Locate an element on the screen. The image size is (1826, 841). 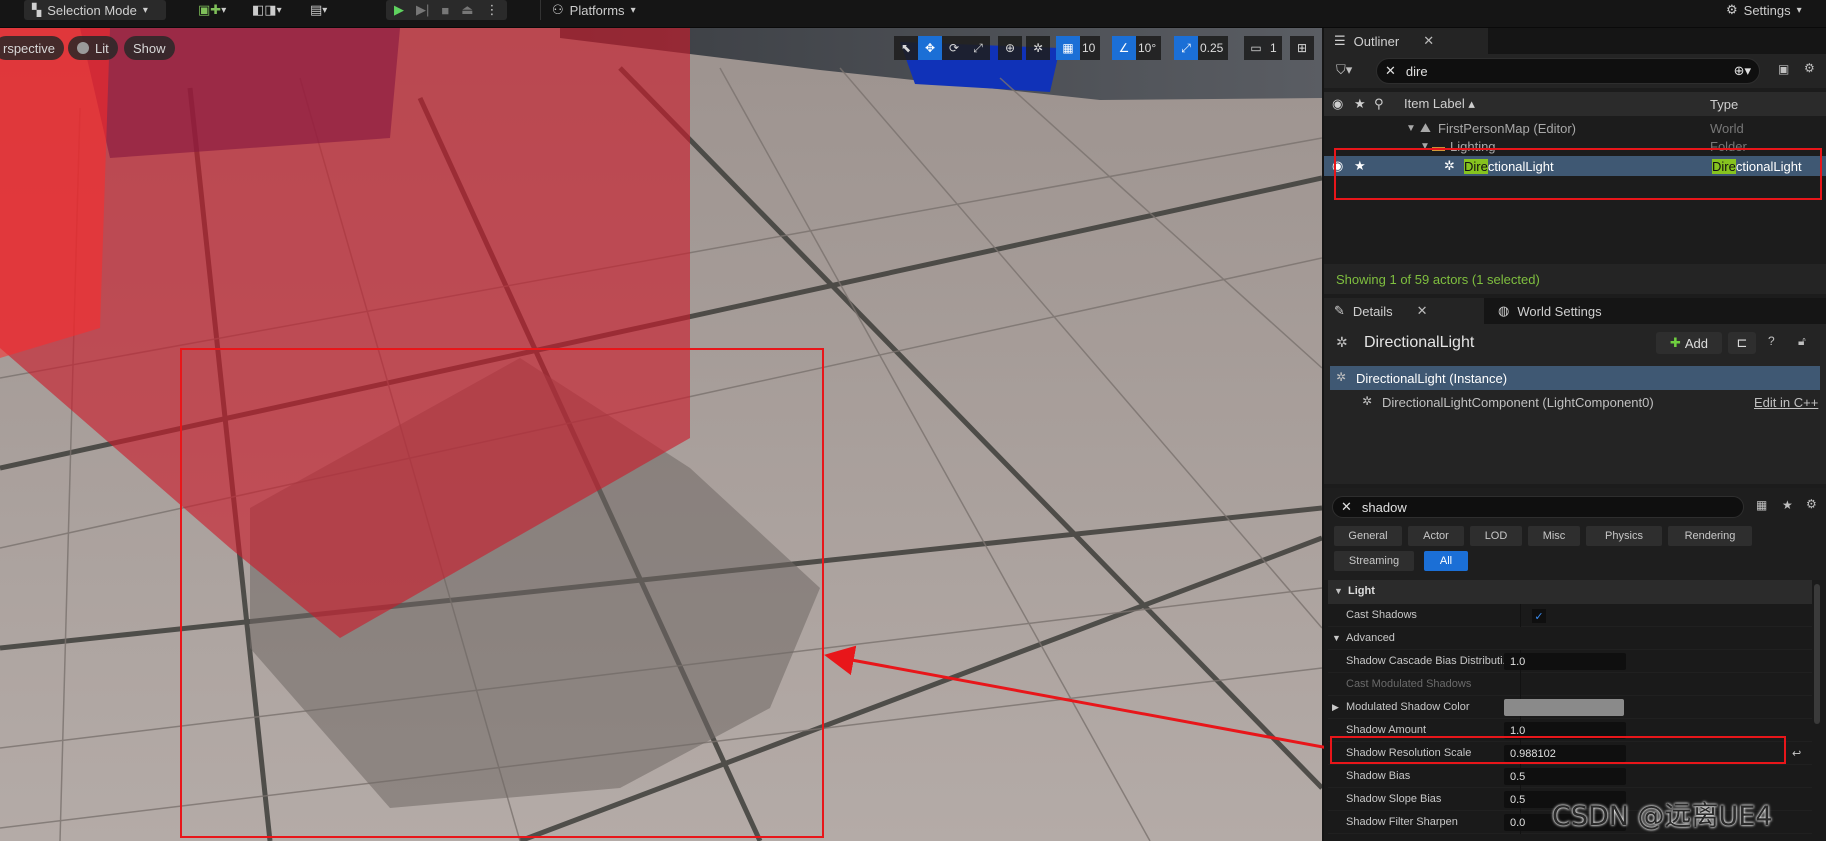
cursor-icon: ▚ is located at coordinates (37, 10).